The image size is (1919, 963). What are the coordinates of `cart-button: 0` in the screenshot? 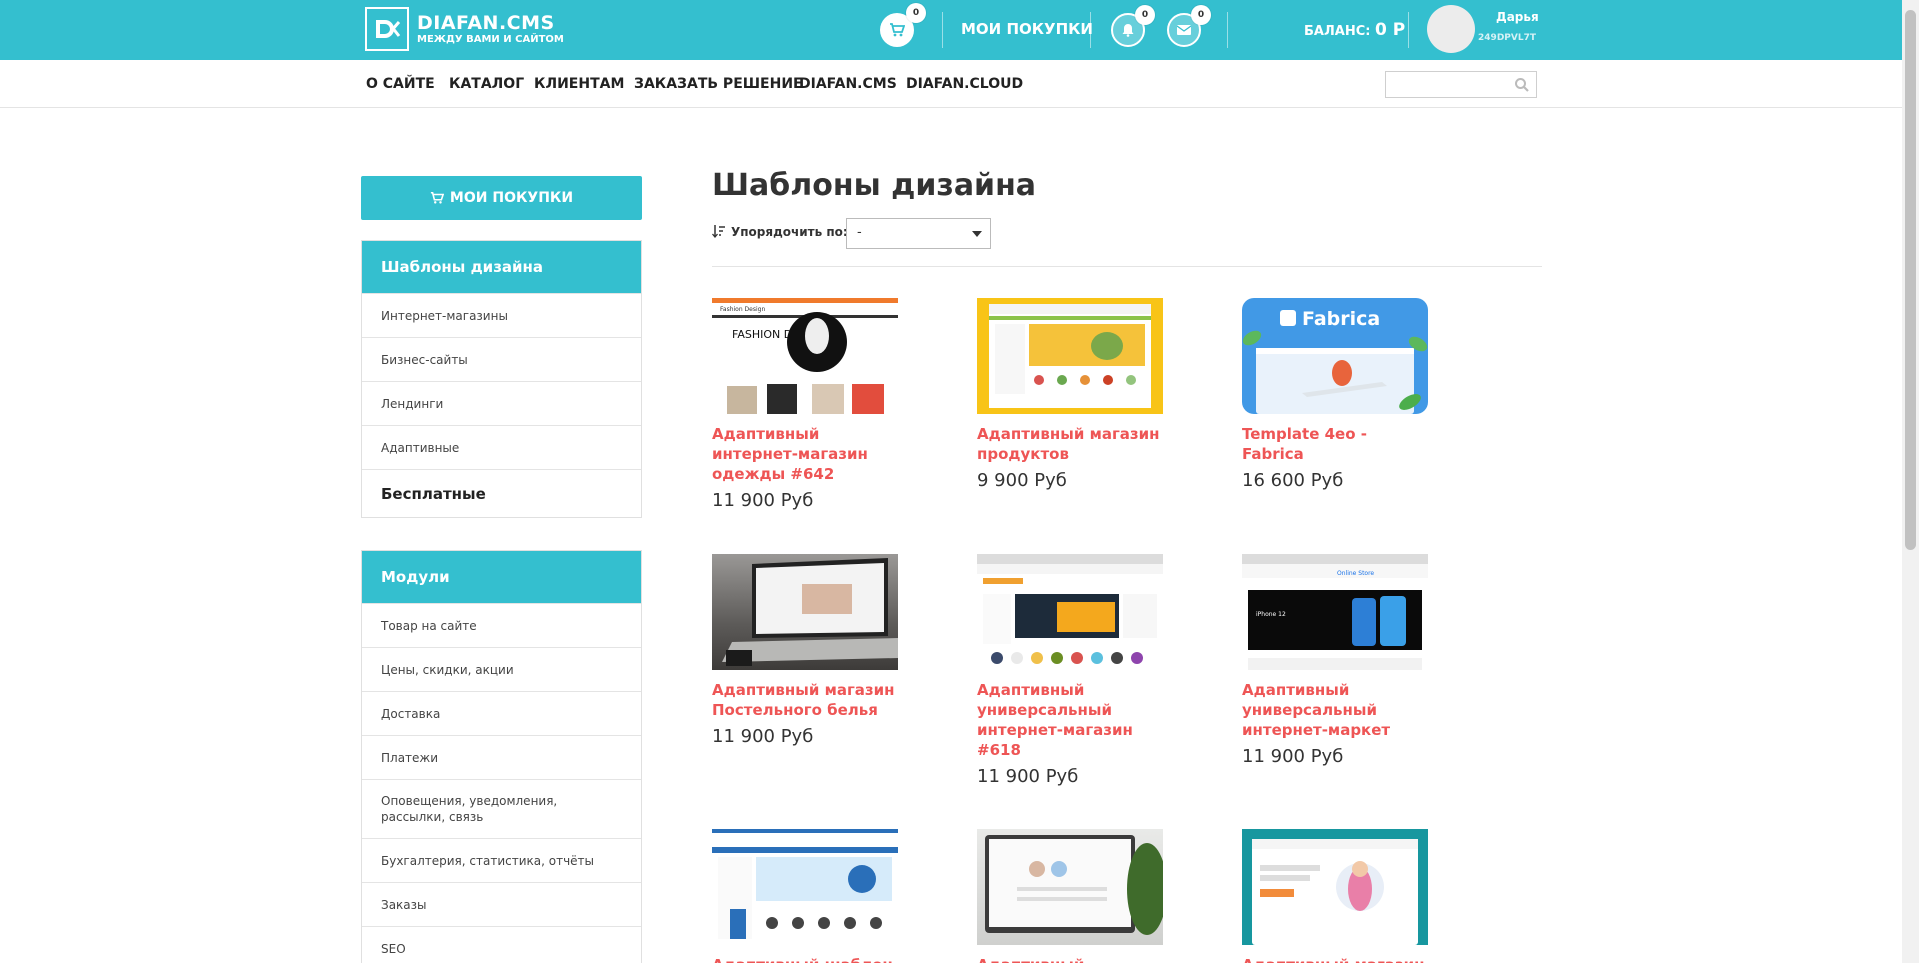 It's located at (903, 25).